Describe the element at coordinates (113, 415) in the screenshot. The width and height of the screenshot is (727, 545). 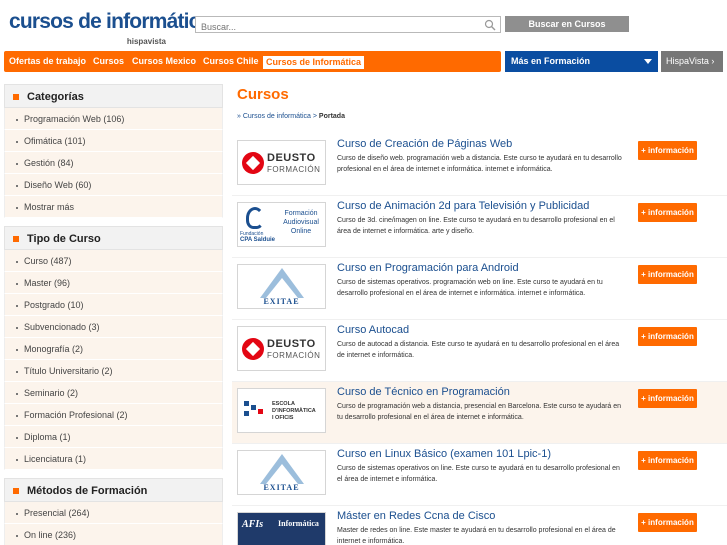
I see `sidebar-item: Formación Profesional (2)` at that location.